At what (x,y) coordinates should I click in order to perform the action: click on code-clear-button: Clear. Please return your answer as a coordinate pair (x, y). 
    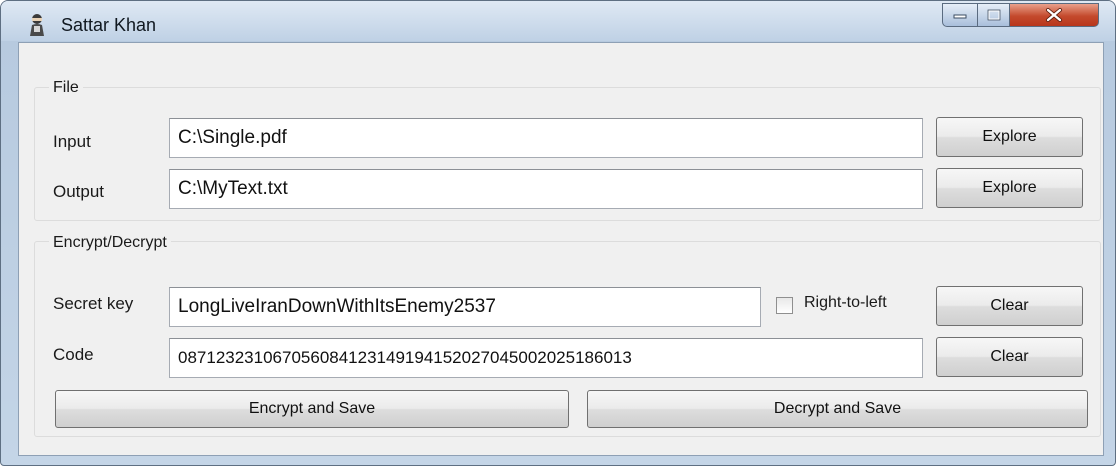
    Looking at the image, I should click on (1009, 357).